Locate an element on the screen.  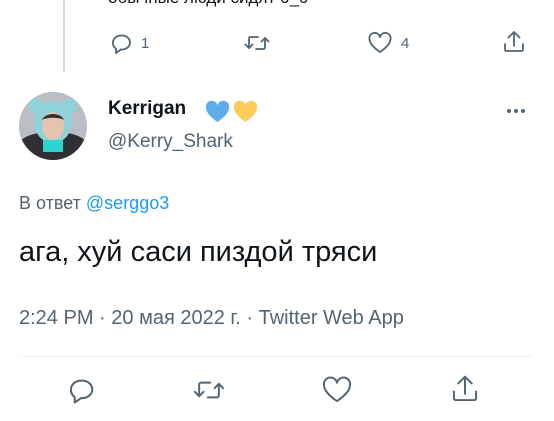
previous-reply-button: 1 is located at coordinates (129, 43).